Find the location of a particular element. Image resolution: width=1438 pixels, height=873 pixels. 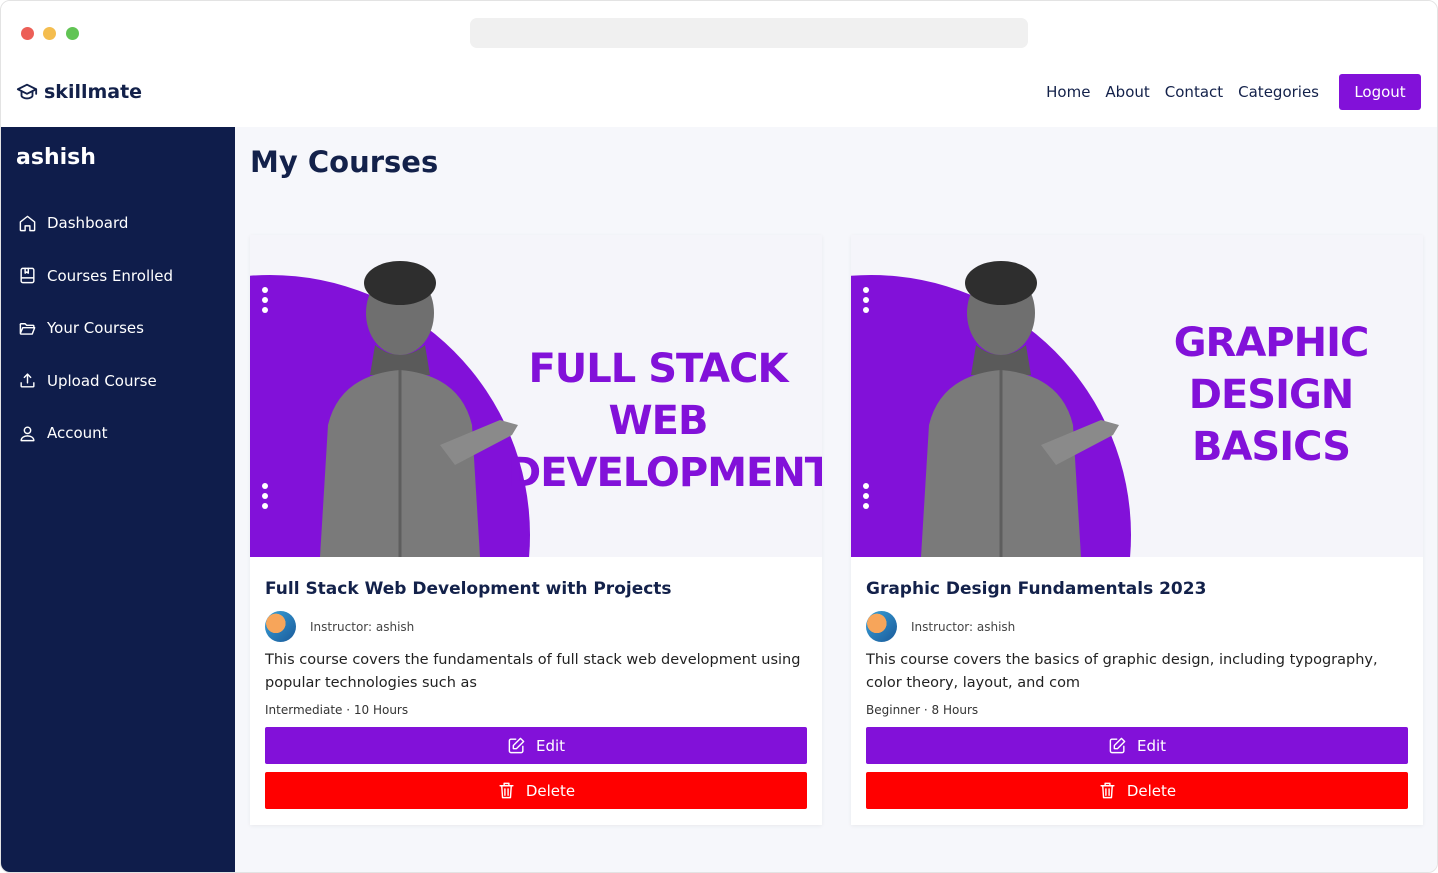

nav-link-categories: Categories is located at coordinates (1278, 92).